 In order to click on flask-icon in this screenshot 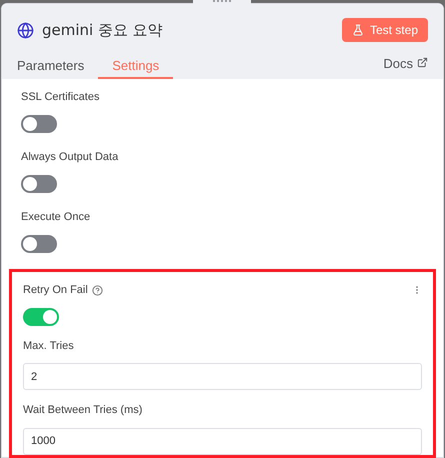, I will do `click(358, 30)`.